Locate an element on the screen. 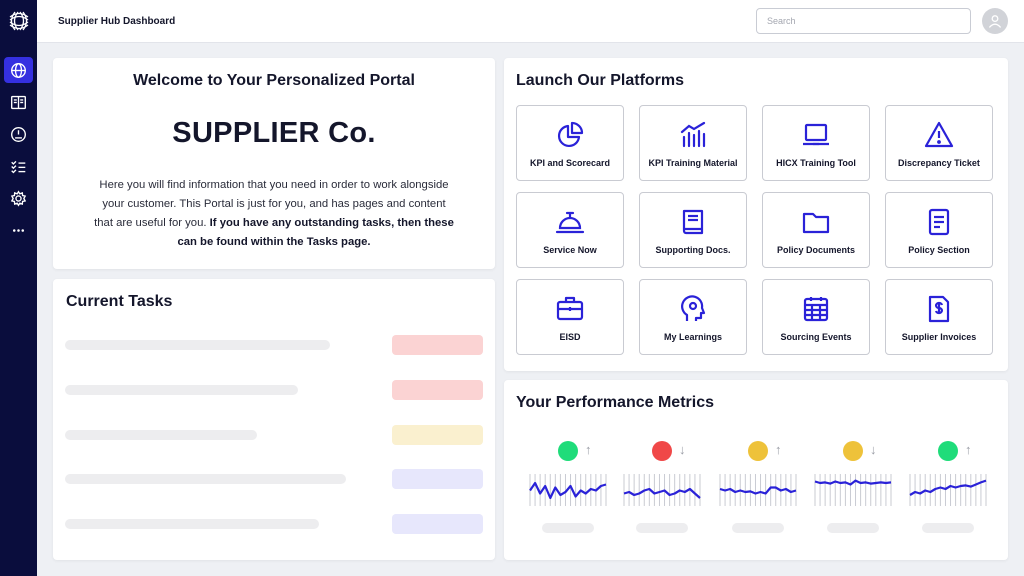 The height and width of the screenshot is (576, 1024). sidebar-item-checklist is located at coordinates (18, 166).